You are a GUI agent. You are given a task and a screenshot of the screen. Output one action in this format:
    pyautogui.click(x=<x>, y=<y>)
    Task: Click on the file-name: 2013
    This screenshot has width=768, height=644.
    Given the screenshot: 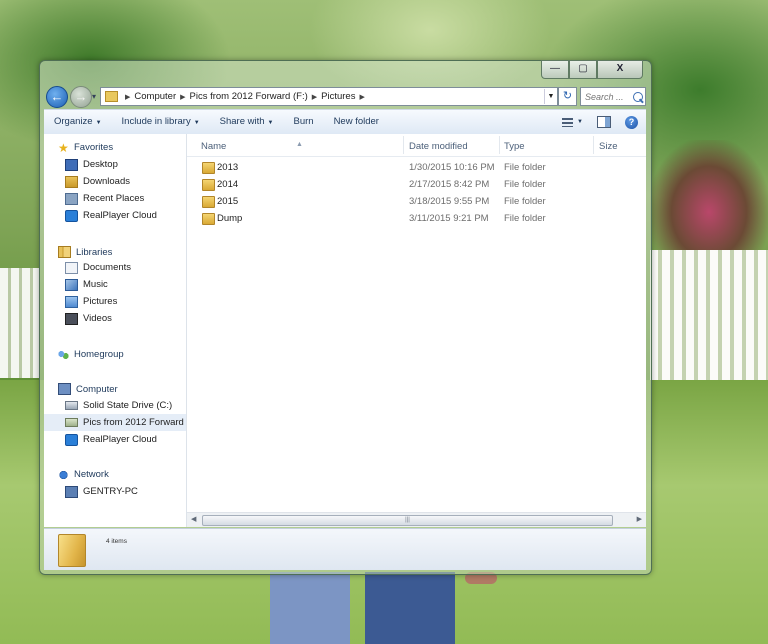 What is the action you would take?
    pyautogui.click(x=228, y=167)
    